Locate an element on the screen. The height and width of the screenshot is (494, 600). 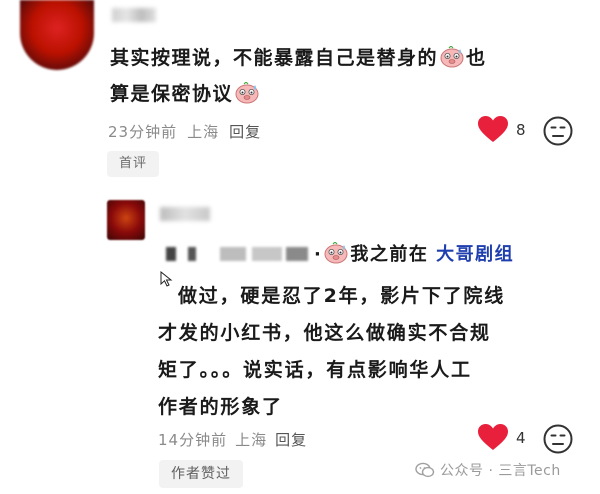
comment-meta: 23分钟前 上海 回复 is located at coordinates (189, 131).